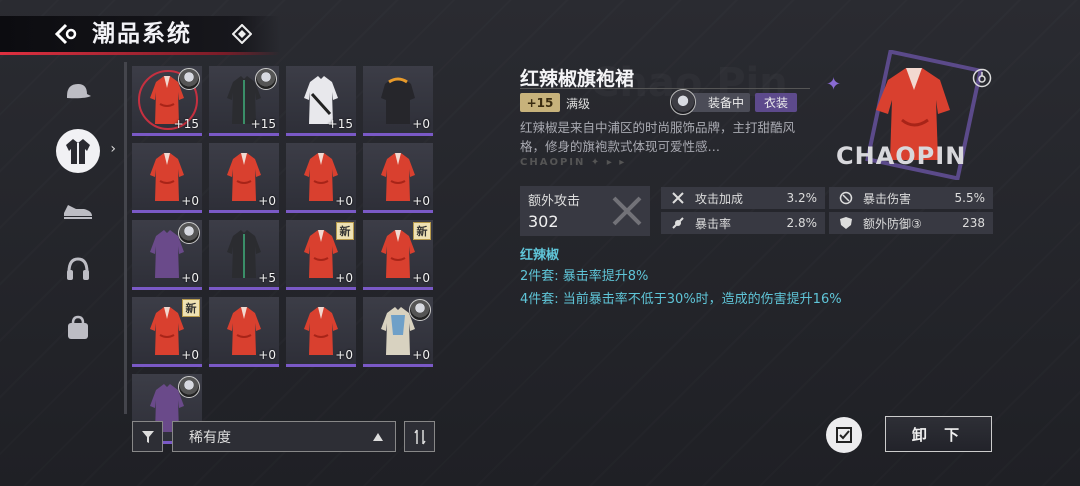  I want to click on stat-crit-rate: 暴击率 2.8%, so click(743, 223).